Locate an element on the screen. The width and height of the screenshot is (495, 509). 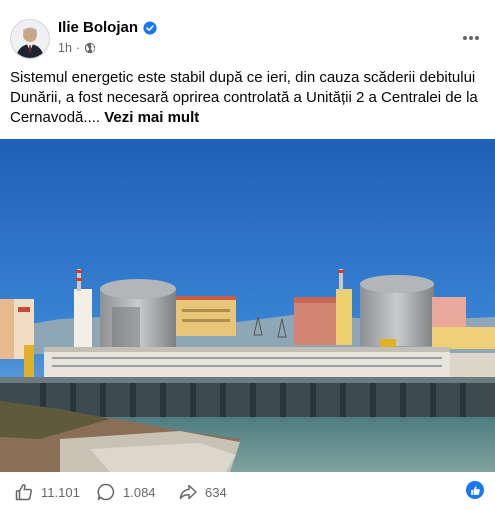
like-reaction-icon is located at coordinates (475, 490).